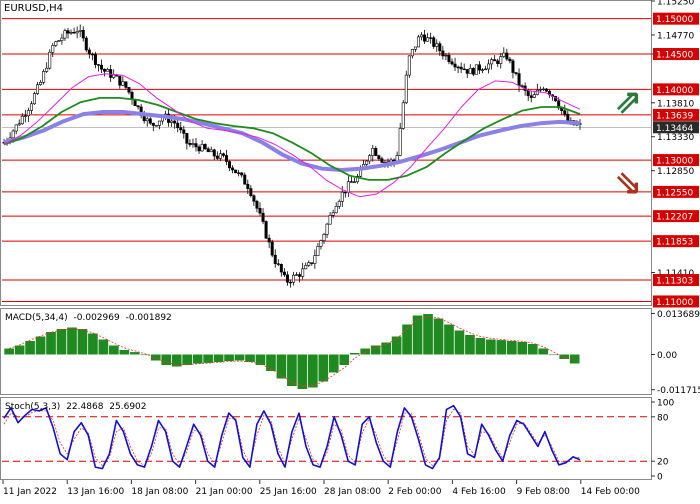 Image resolution: width=700 pixels, height=504 pixels. Describe the element at coordinates (663, 418) in the screenshot. I see `stoch-tick-label: 80` at that location.